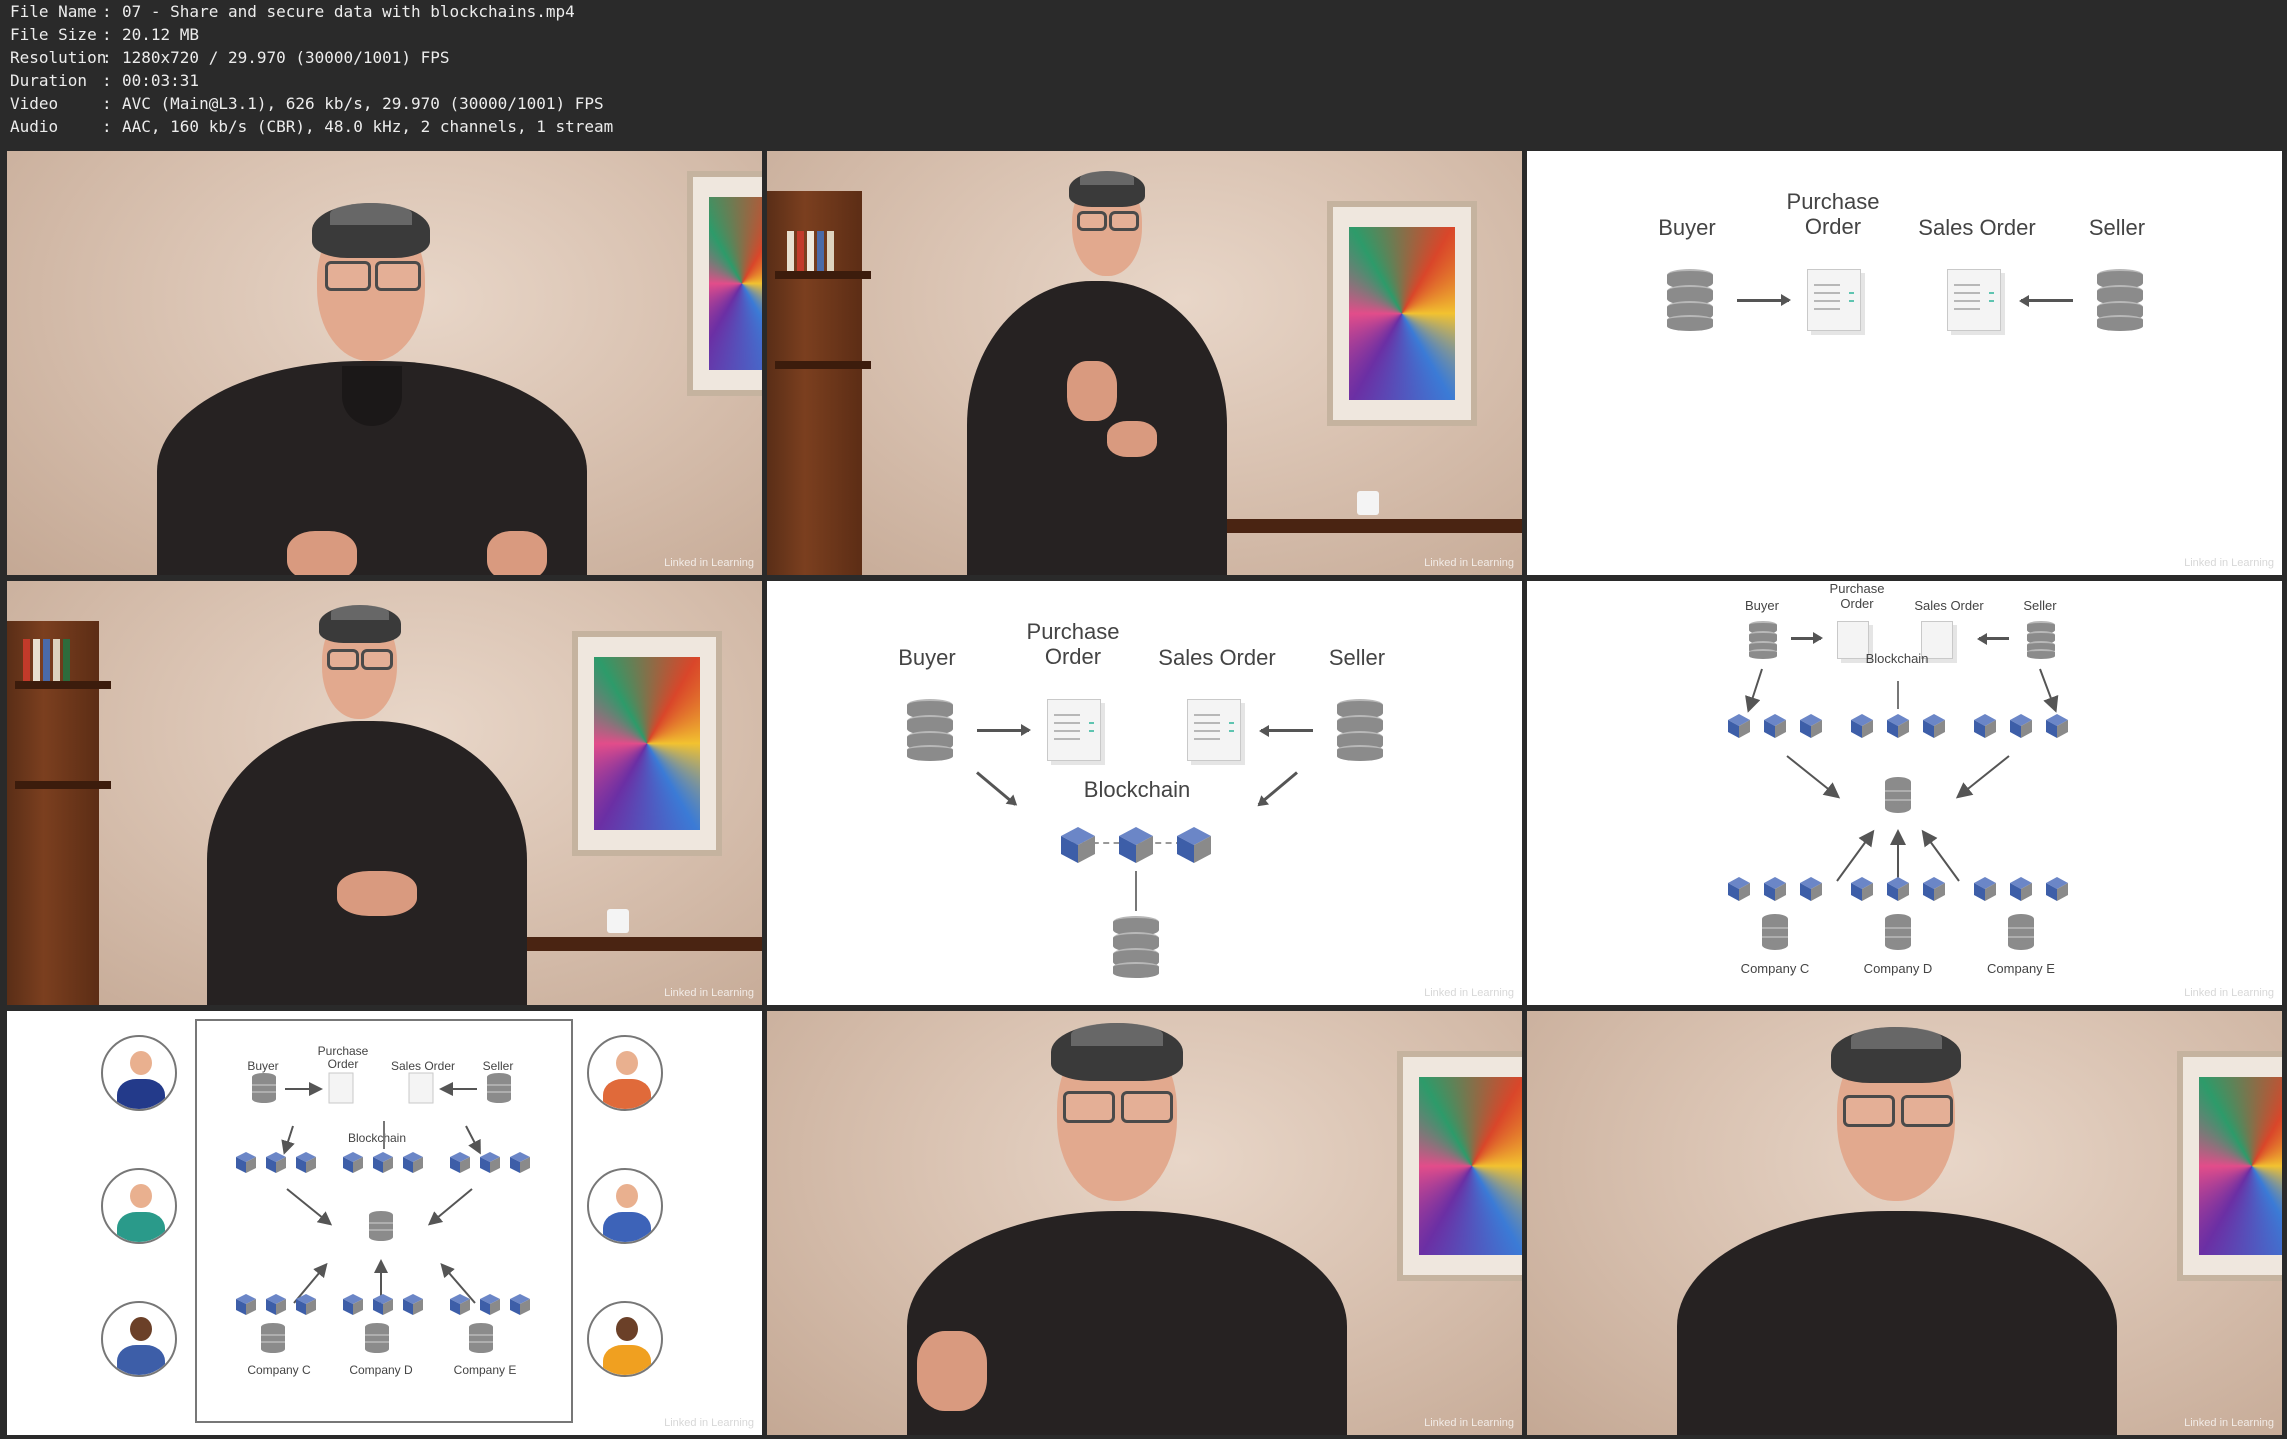 The width and height of the screenshot is (2287, 1439). I want to click on file-info-value: 20.12 MB, so click(161, 34).